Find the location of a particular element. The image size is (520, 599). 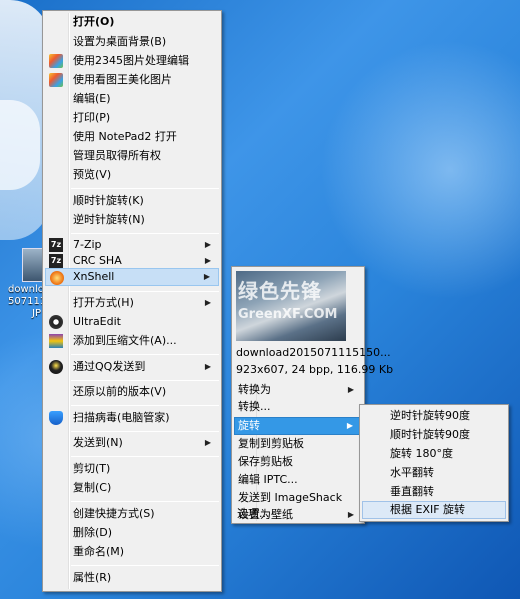

menu-item-send-to: 发送到(N) ▶ is located at coordinates (132, 443).